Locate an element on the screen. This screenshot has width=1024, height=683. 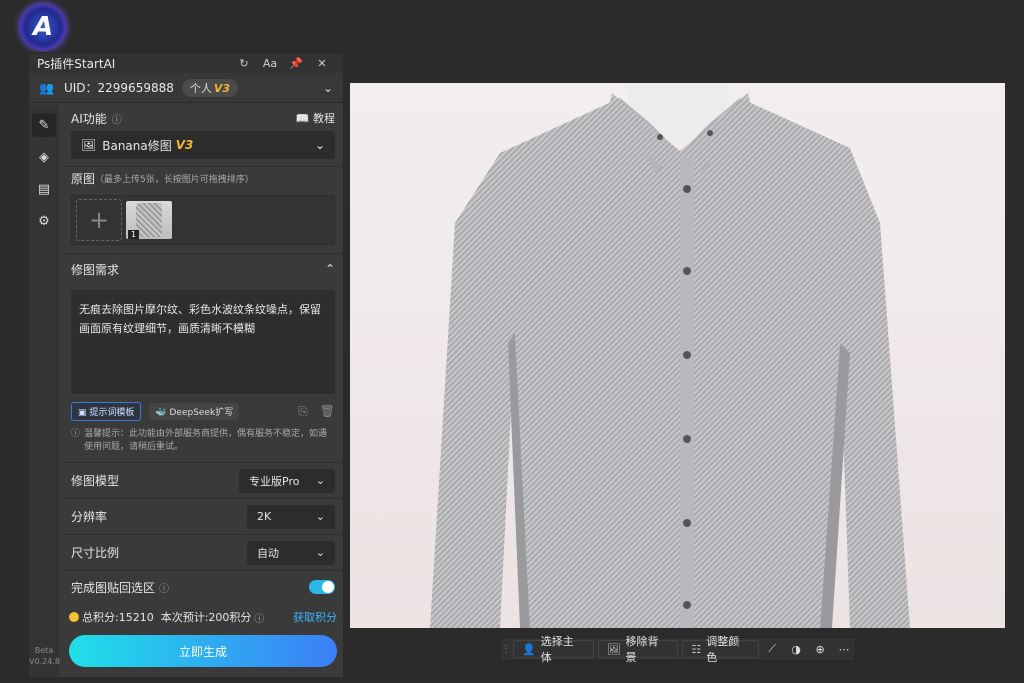
book-icon: 📖 is located at coordinates (302, 118).